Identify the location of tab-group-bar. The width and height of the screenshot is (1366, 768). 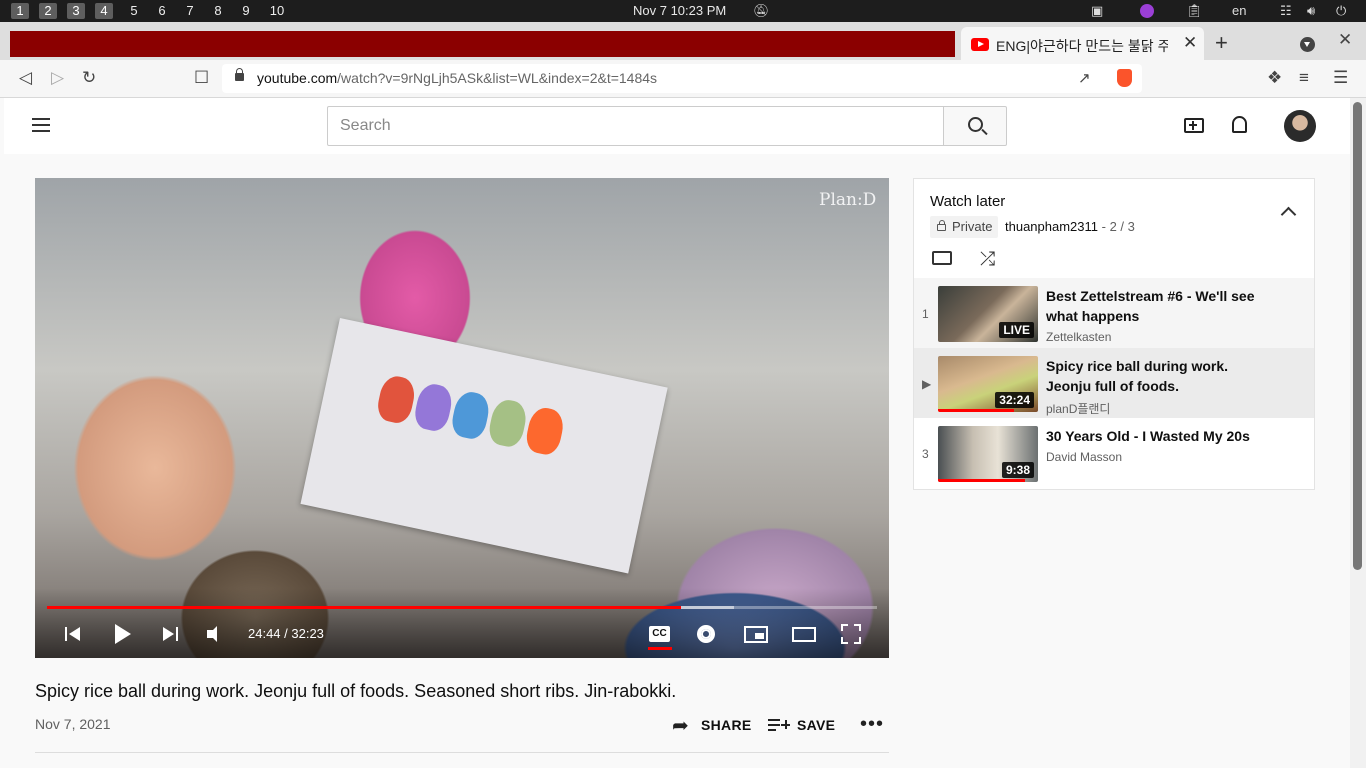
(482, 44).